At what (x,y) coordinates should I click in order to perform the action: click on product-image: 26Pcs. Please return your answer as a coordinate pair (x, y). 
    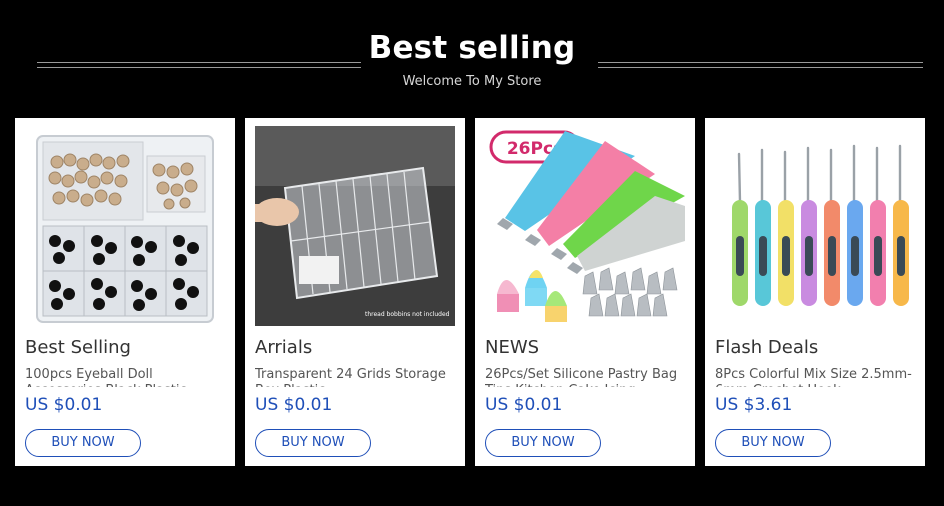
    Looking at the image, I should click on (585, 226).